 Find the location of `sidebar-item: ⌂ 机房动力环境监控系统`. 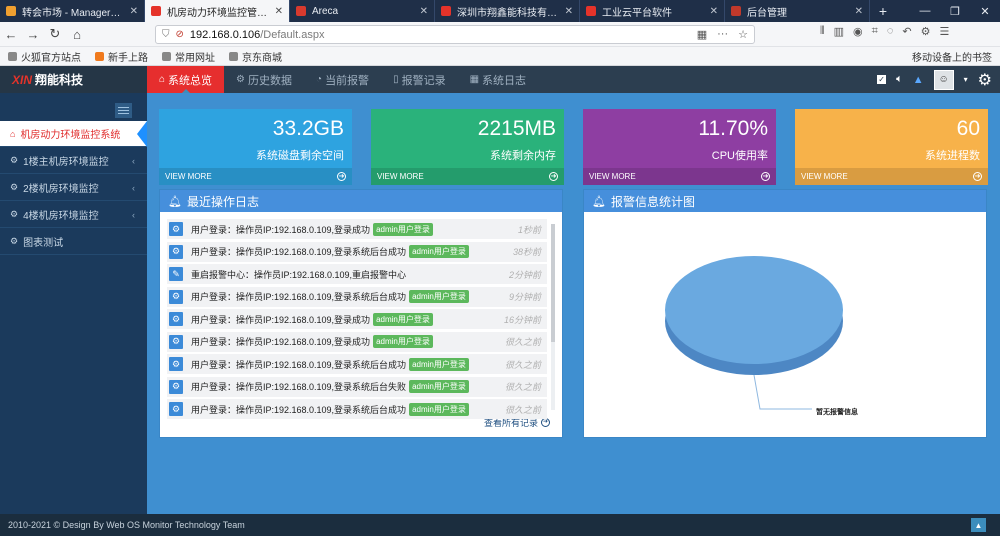

sidebar-item: ⌂ 机房动力环境监控系统 is located at coordinates (73, 134).